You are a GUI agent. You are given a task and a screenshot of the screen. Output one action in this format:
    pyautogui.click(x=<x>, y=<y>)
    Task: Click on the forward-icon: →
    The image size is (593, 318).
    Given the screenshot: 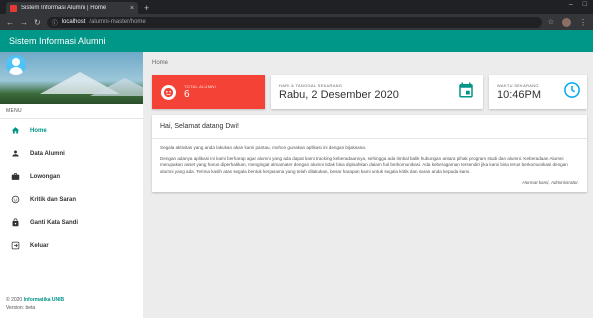 What is the action you would take?
    pyautogui.click(x=24, y=22)
    